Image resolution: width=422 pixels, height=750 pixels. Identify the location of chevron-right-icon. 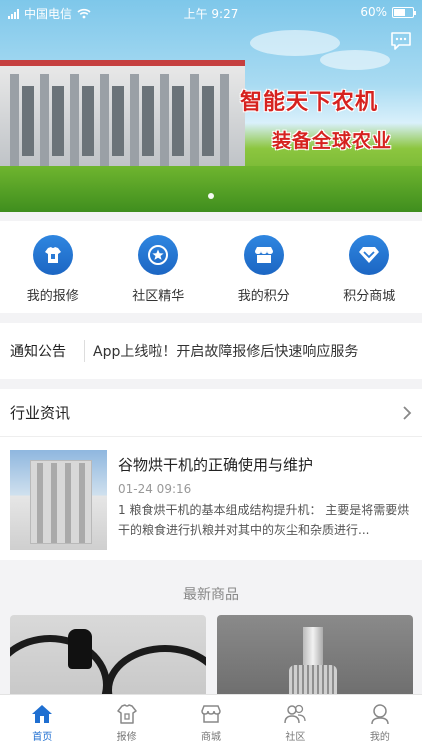
(407, 413).